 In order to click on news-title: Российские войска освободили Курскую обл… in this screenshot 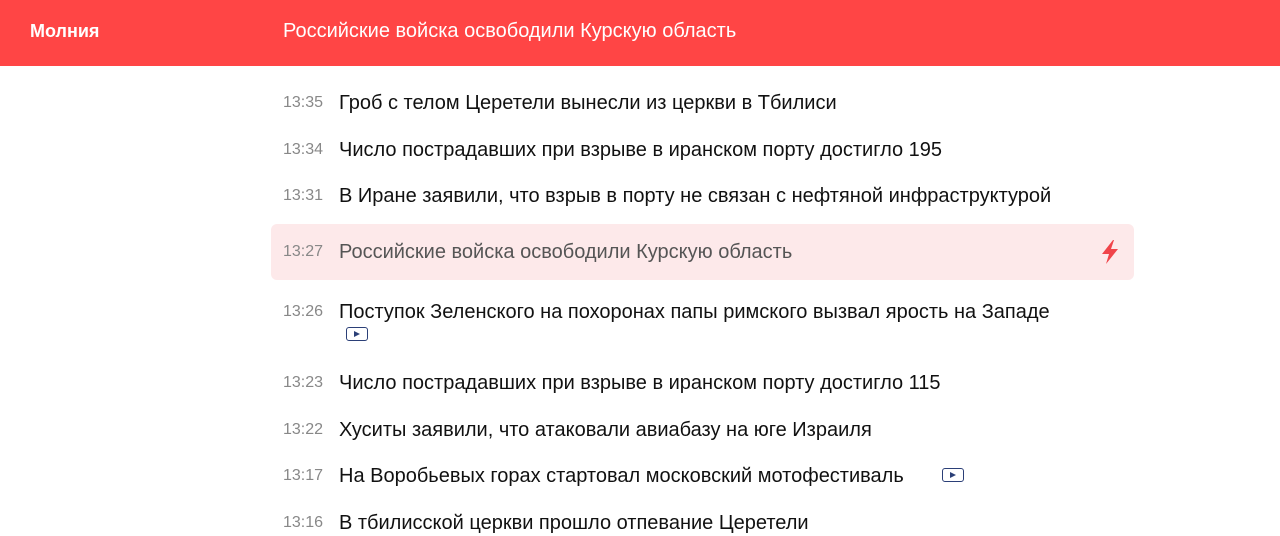, I will do `click(716, 252)`.